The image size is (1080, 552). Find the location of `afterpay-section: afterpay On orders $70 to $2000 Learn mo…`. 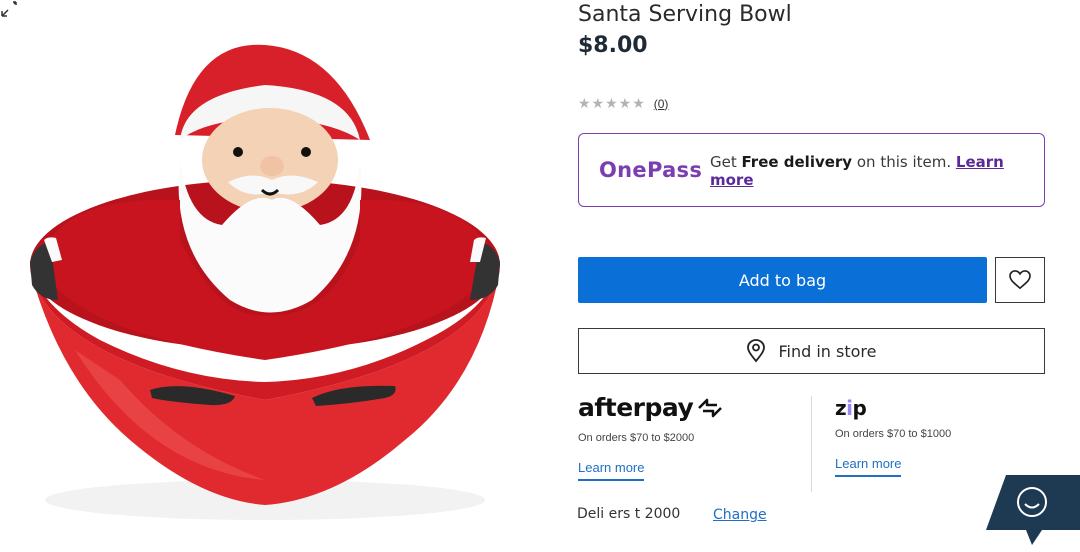

afterpay-section: afterpay On orders $70 to $2000 Learn mo… is located at coordinates (688, 437).